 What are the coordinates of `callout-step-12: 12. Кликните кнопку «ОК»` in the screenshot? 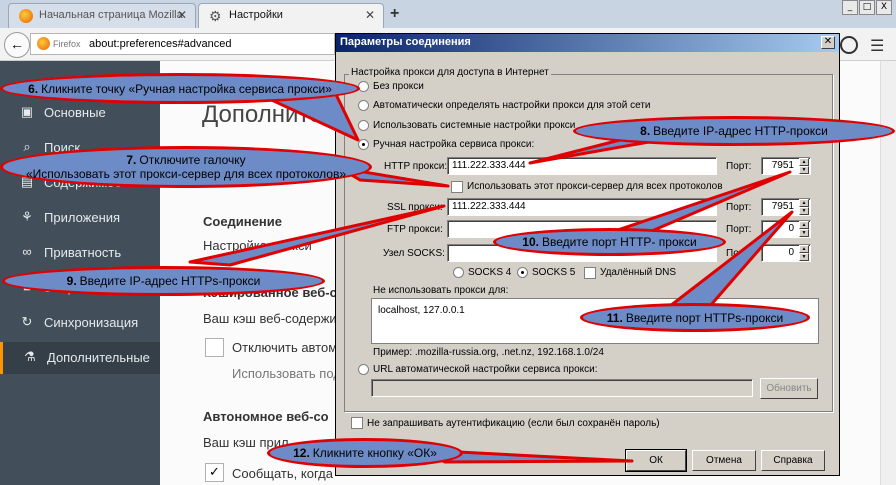 It's located at (365, 453).